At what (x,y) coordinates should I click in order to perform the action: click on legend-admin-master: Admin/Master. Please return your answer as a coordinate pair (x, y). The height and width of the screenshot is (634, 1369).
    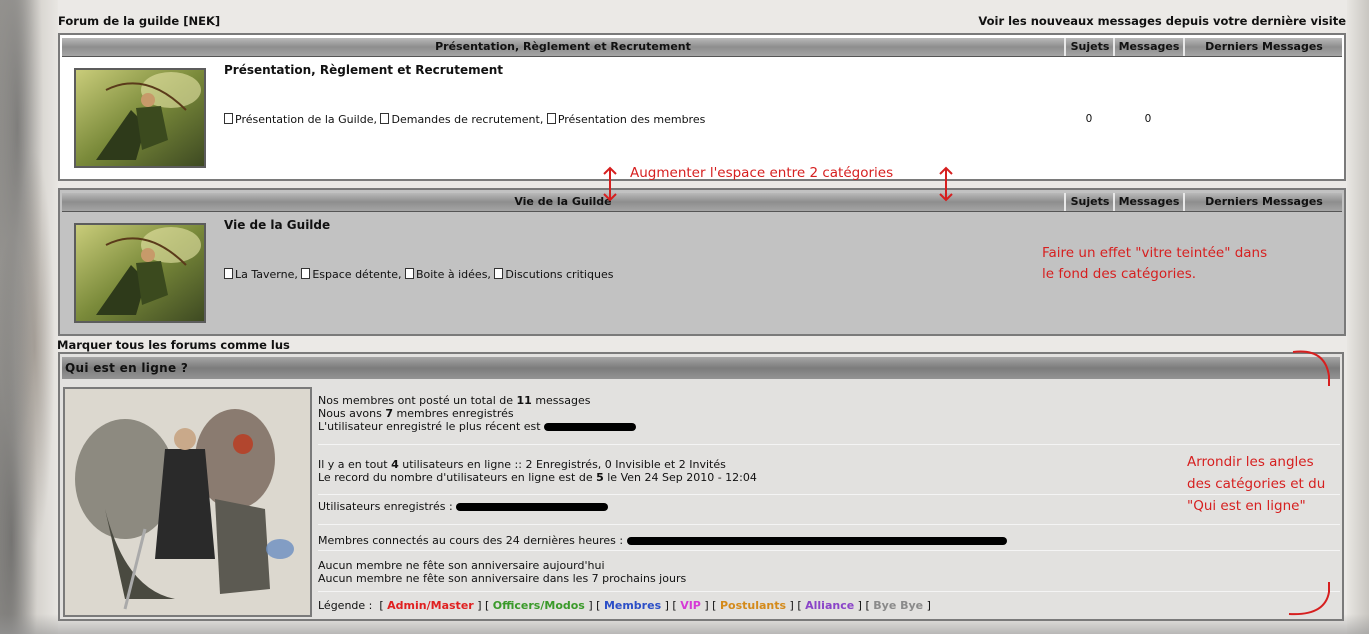
    Looking at the image, I should click on (430, 605).